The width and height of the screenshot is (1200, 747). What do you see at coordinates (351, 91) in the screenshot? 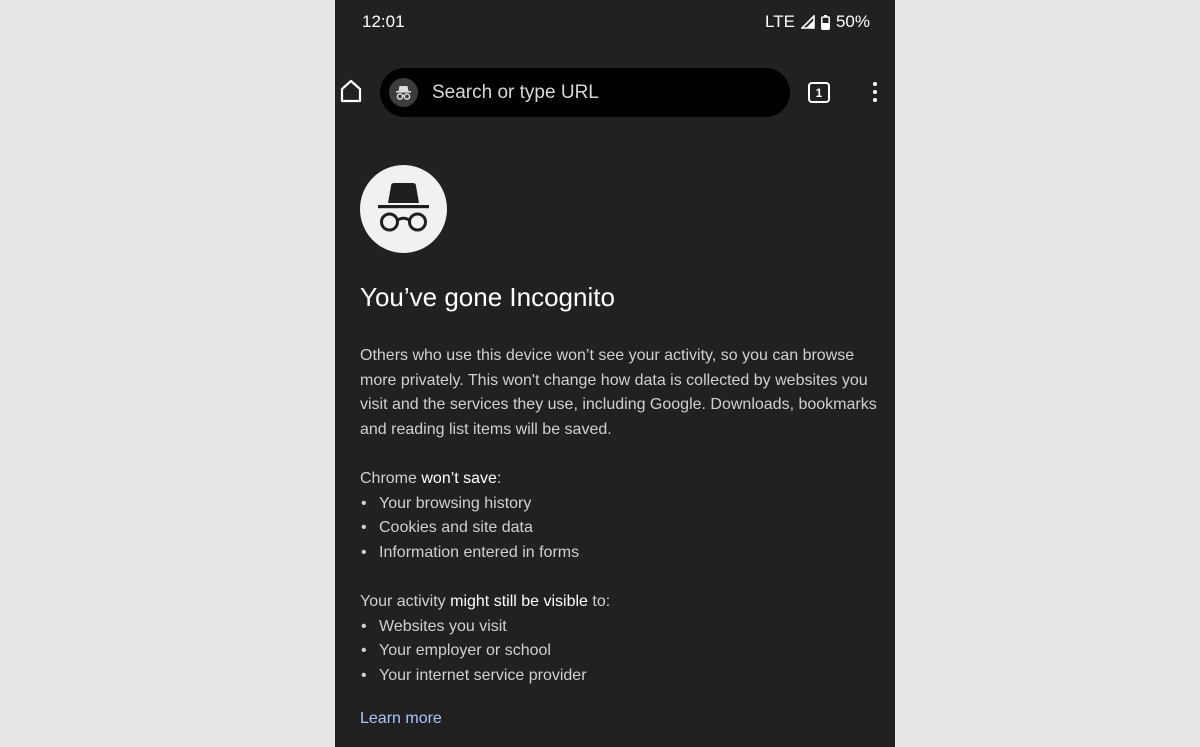
I see `home-icon` at bounding box center [351, 91].